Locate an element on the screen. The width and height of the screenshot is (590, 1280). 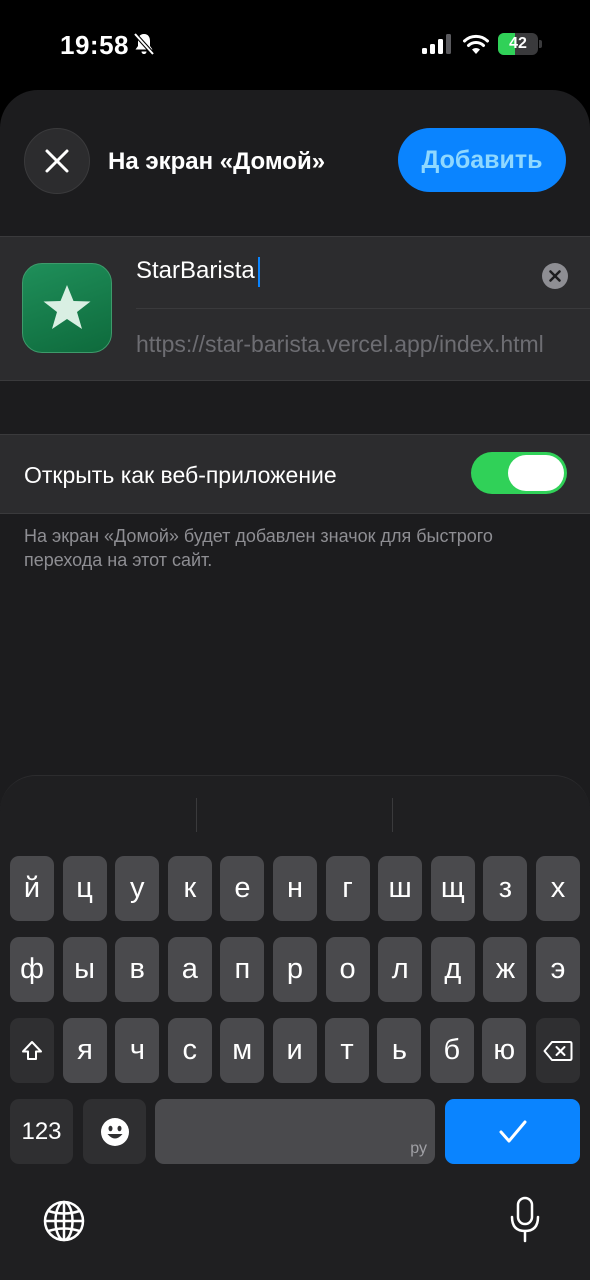
key-й: й is located at coordinates (32, 888).